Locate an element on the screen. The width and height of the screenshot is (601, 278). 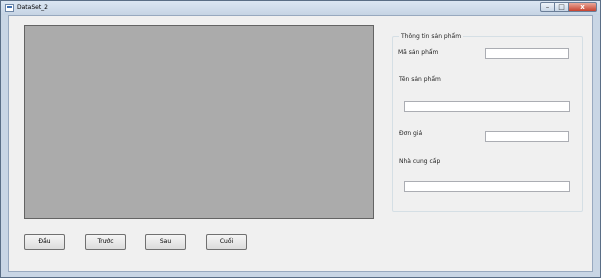
maximize-button: □ is located at coordinates (562, 7).